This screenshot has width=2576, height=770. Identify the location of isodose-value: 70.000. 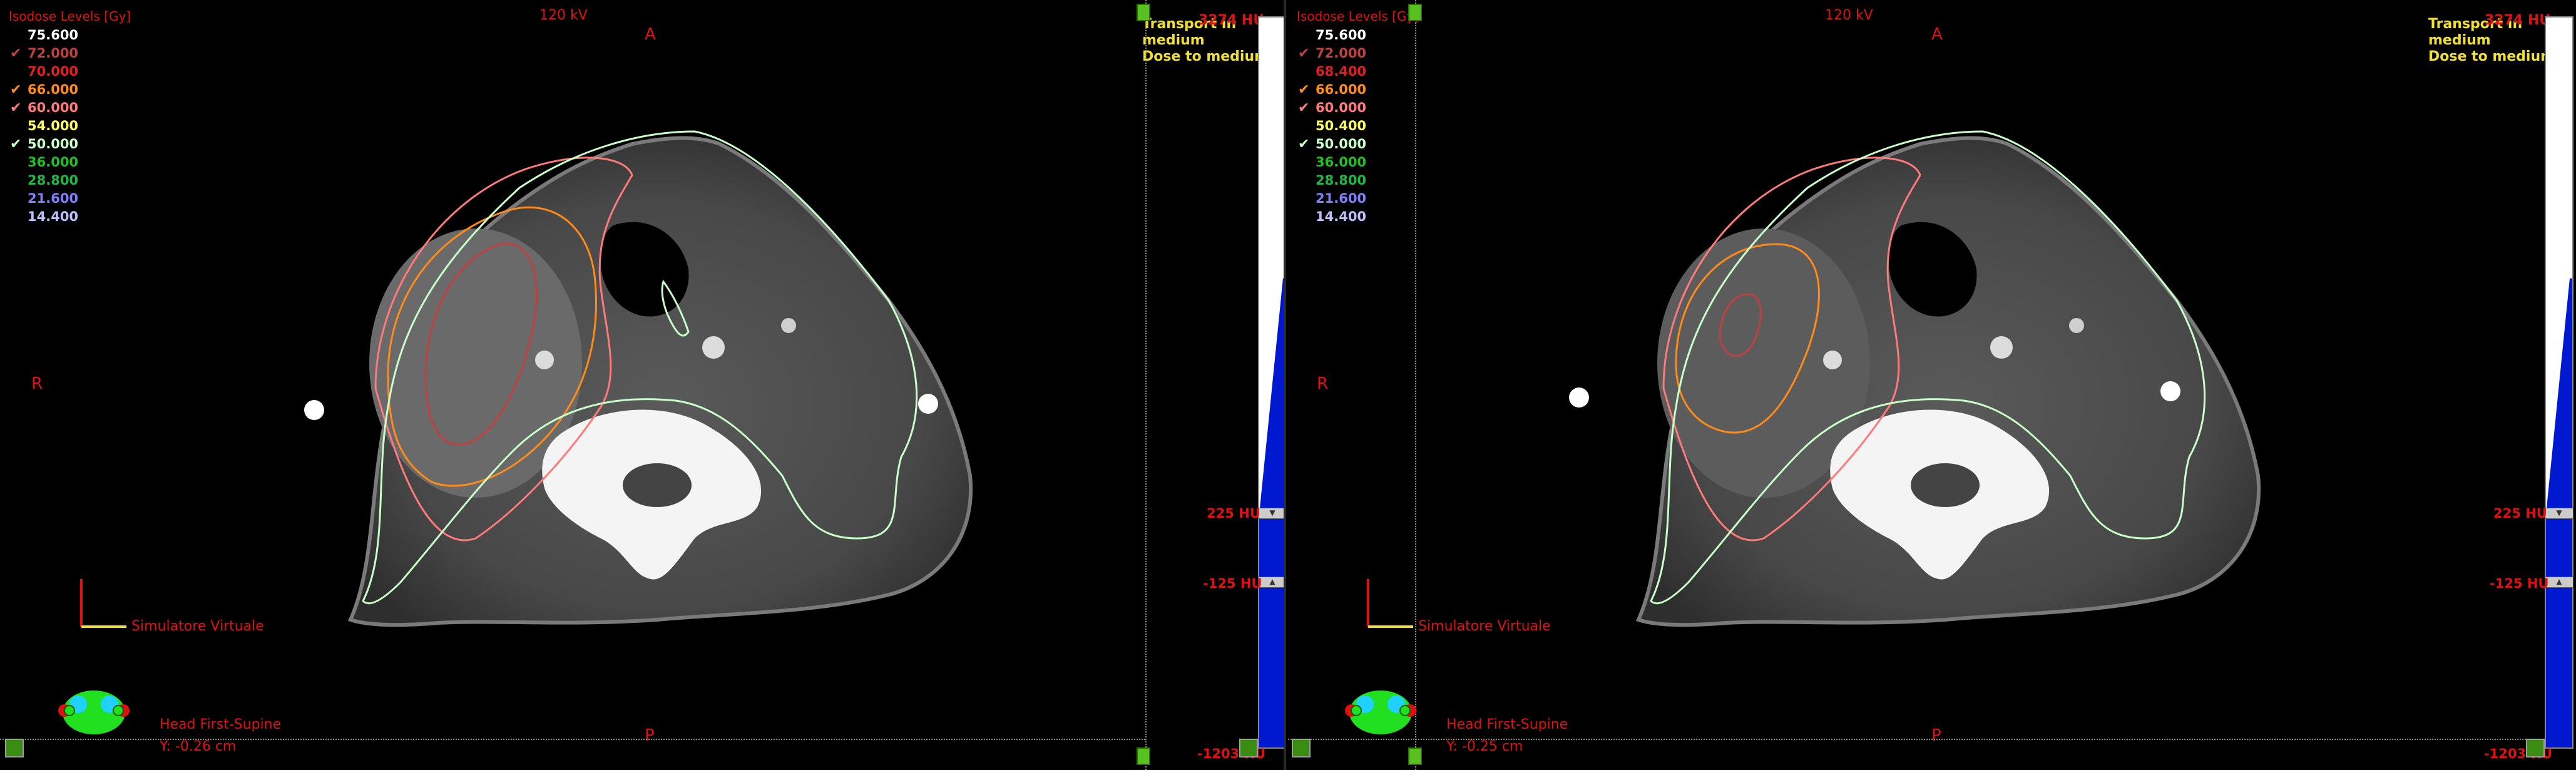
(53, 71).